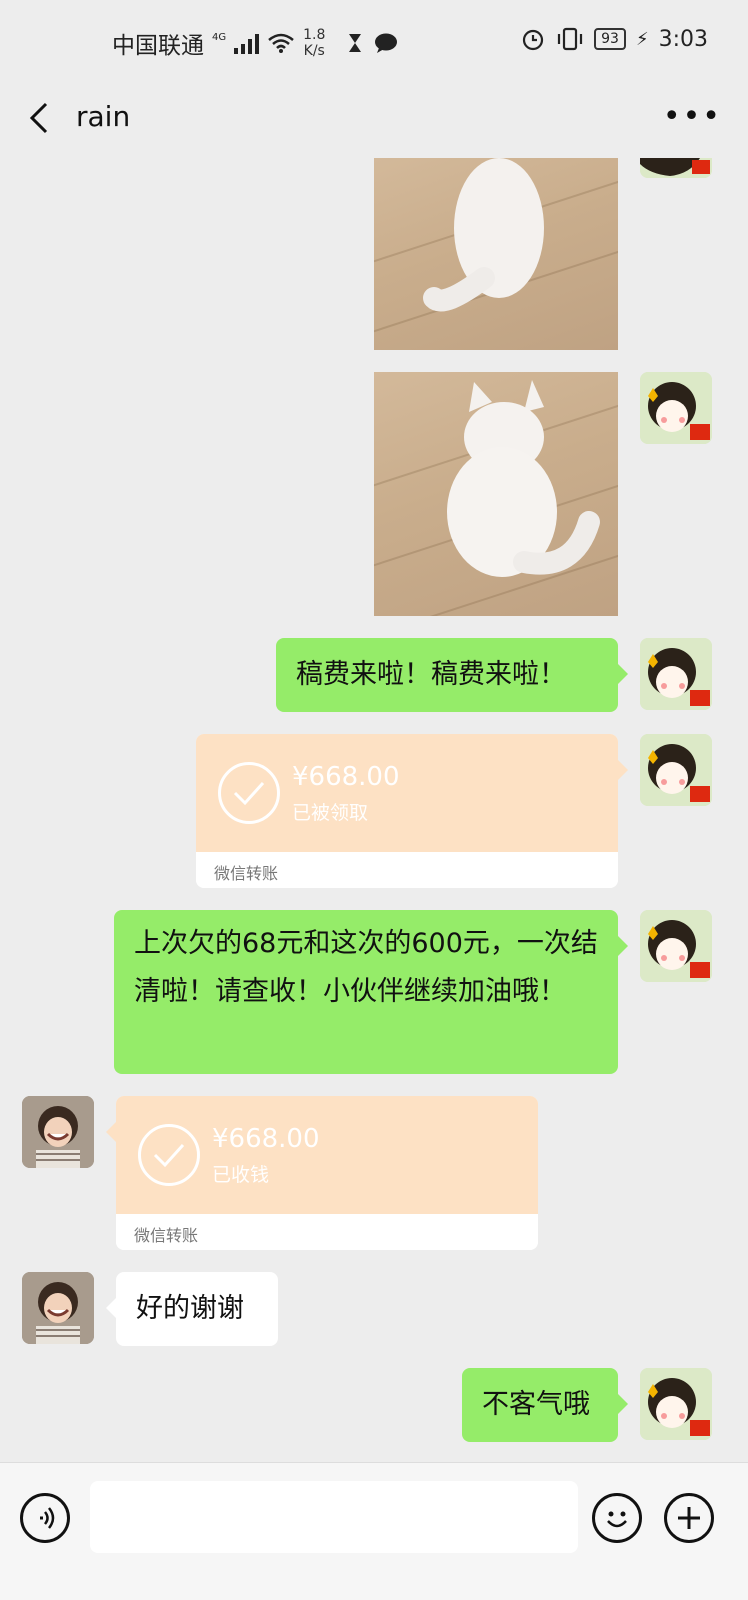 This screenshot has height=1600, width=748. I want to click on clock: 3:03, so click(683, 39).